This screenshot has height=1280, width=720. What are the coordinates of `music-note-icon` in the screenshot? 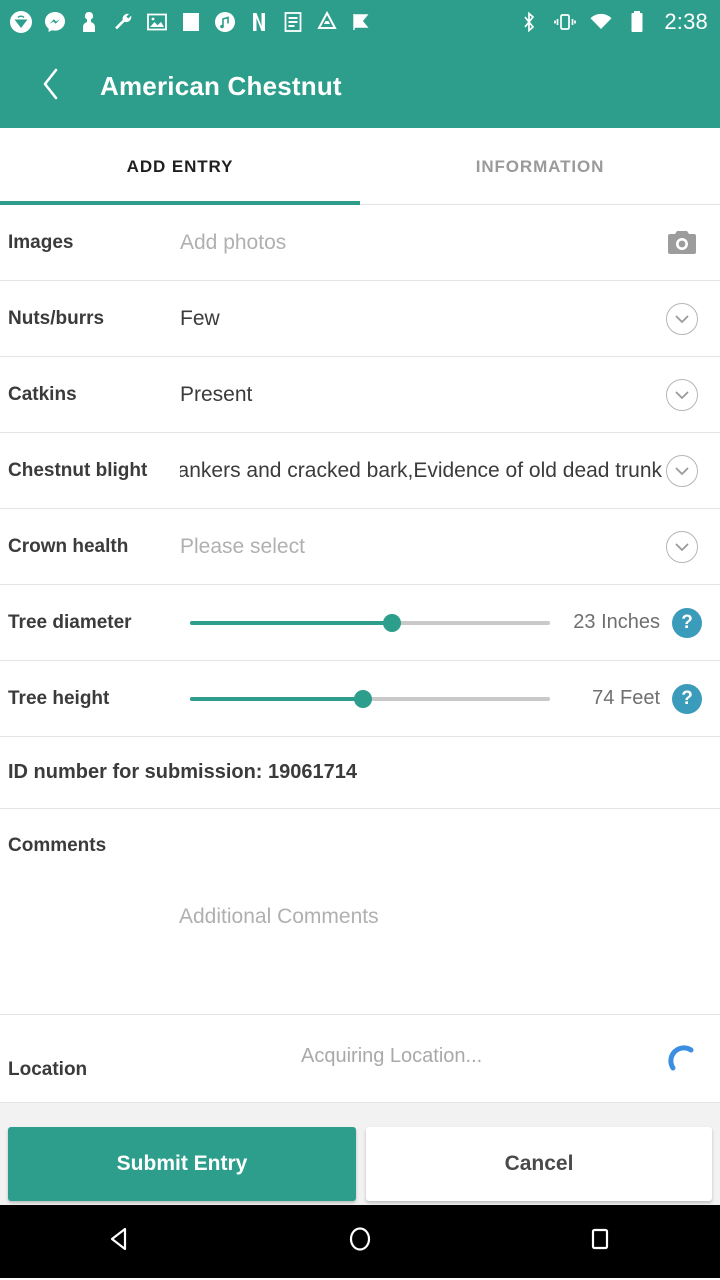 It's located at (225, 22).